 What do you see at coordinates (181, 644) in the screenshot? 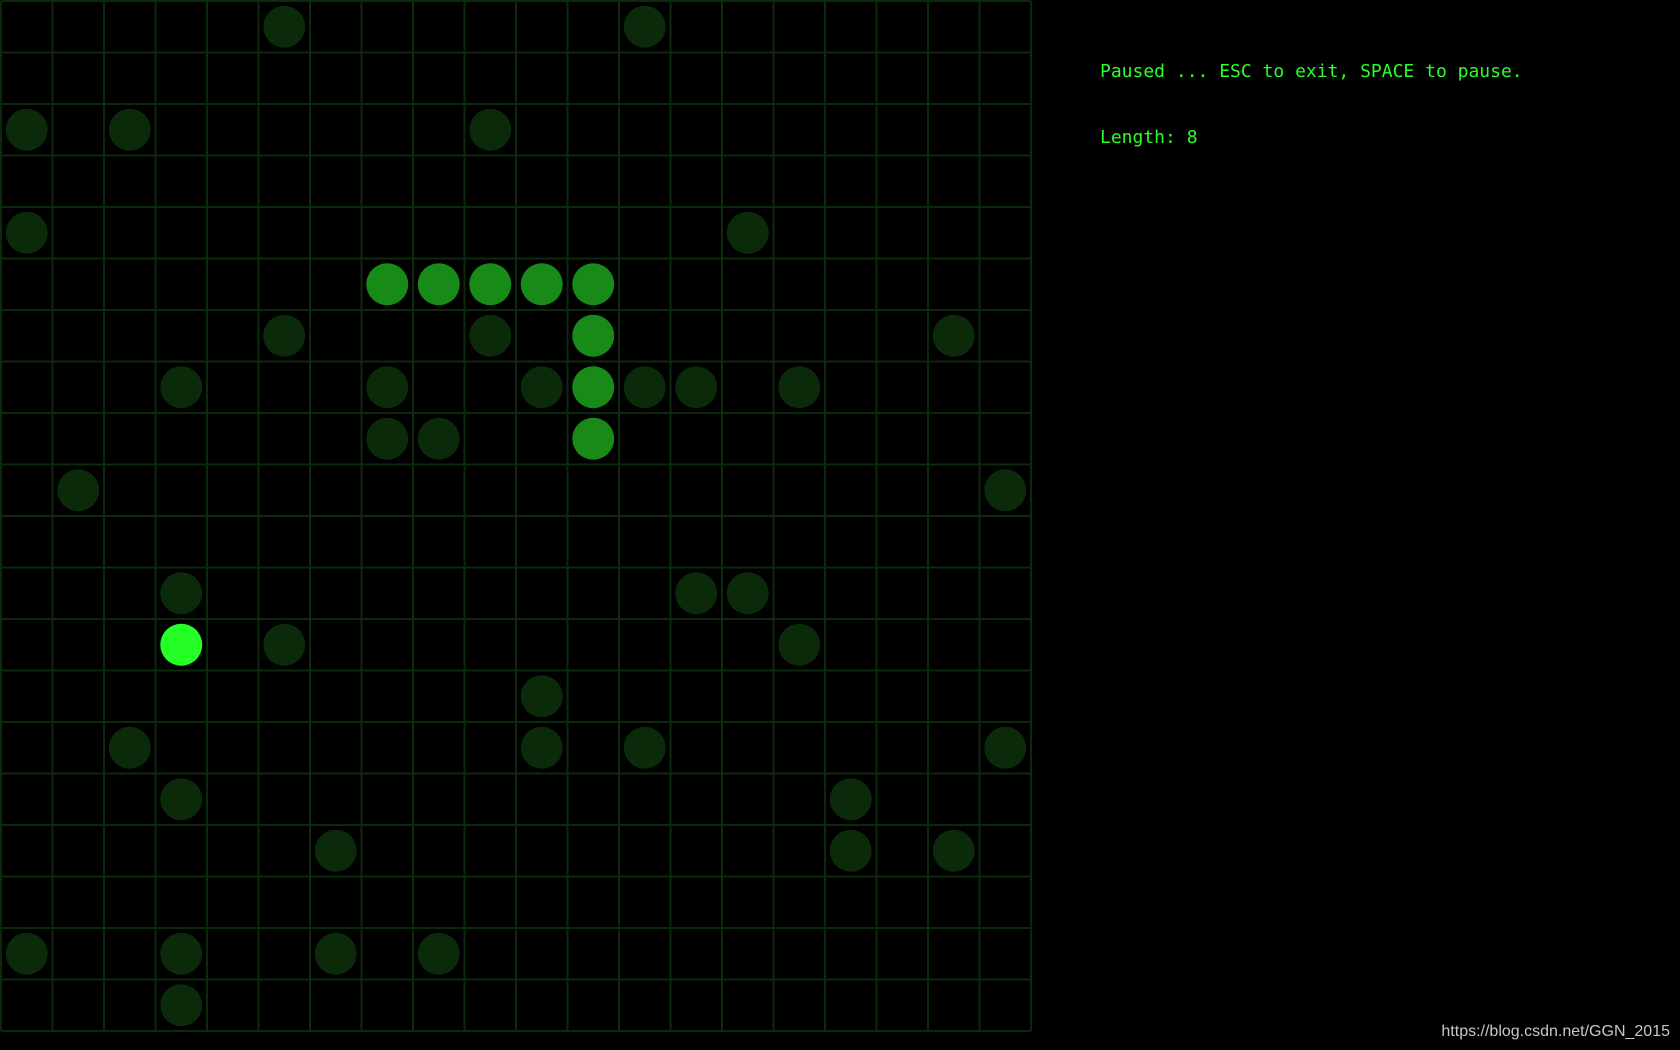
I see `food-dot` at bounding box center [181, 644].